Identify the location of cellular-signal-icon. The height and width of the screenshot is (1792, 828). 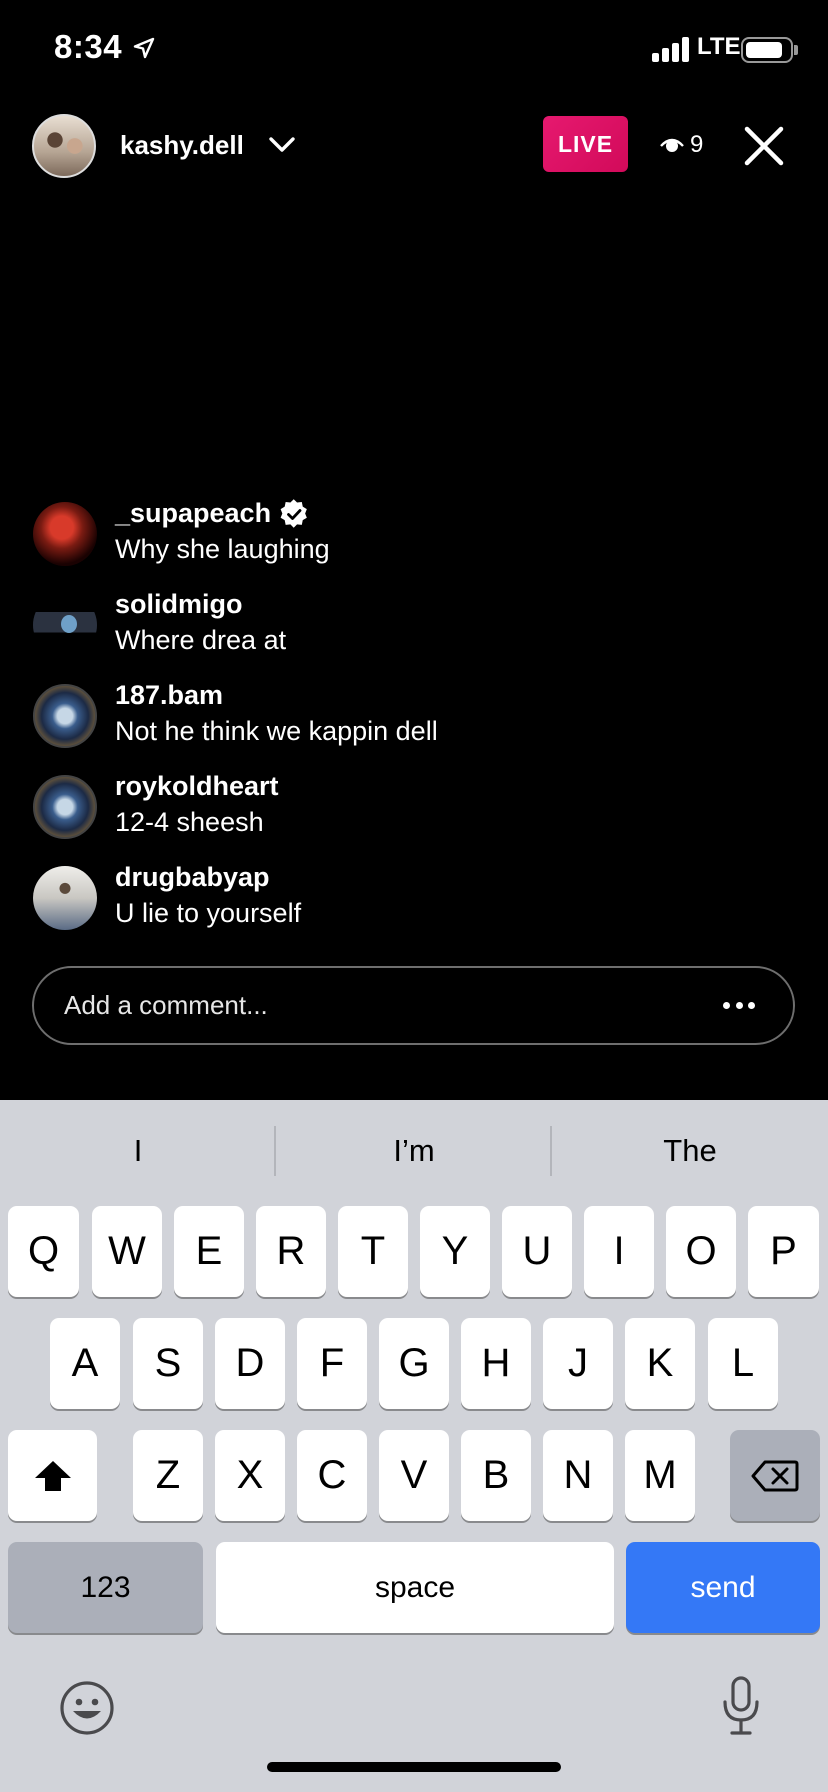
(671, 49).